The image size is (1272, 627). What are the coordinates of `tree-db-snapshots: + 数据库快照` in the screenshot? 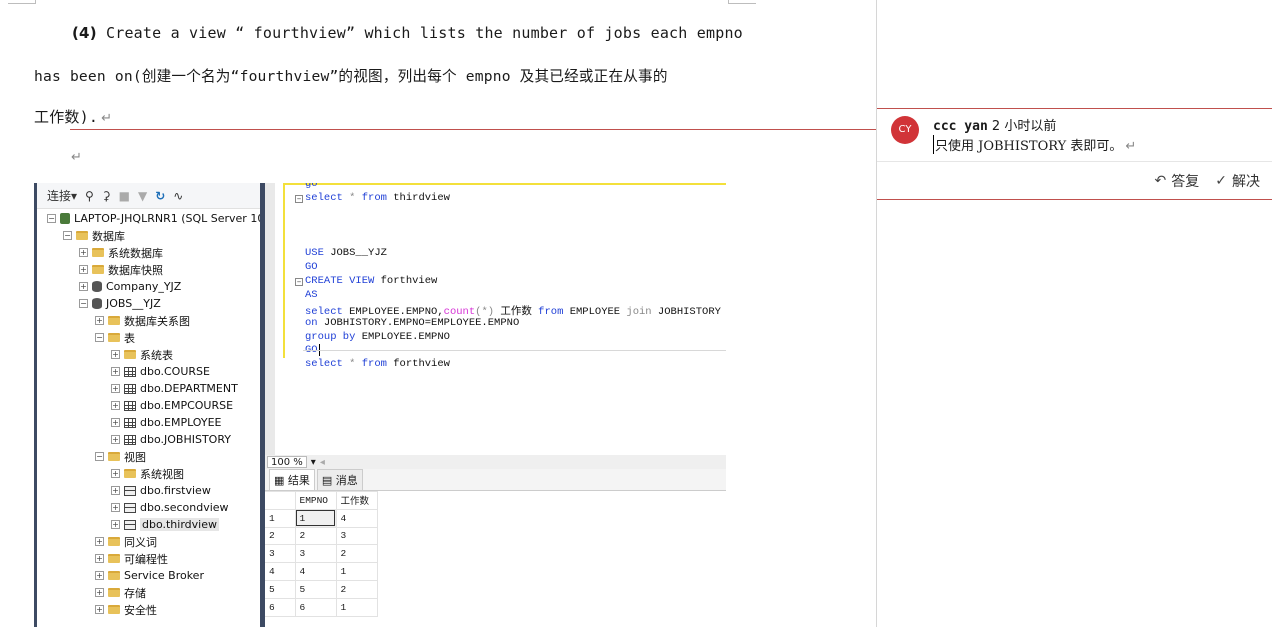 It's located at (121, 270).